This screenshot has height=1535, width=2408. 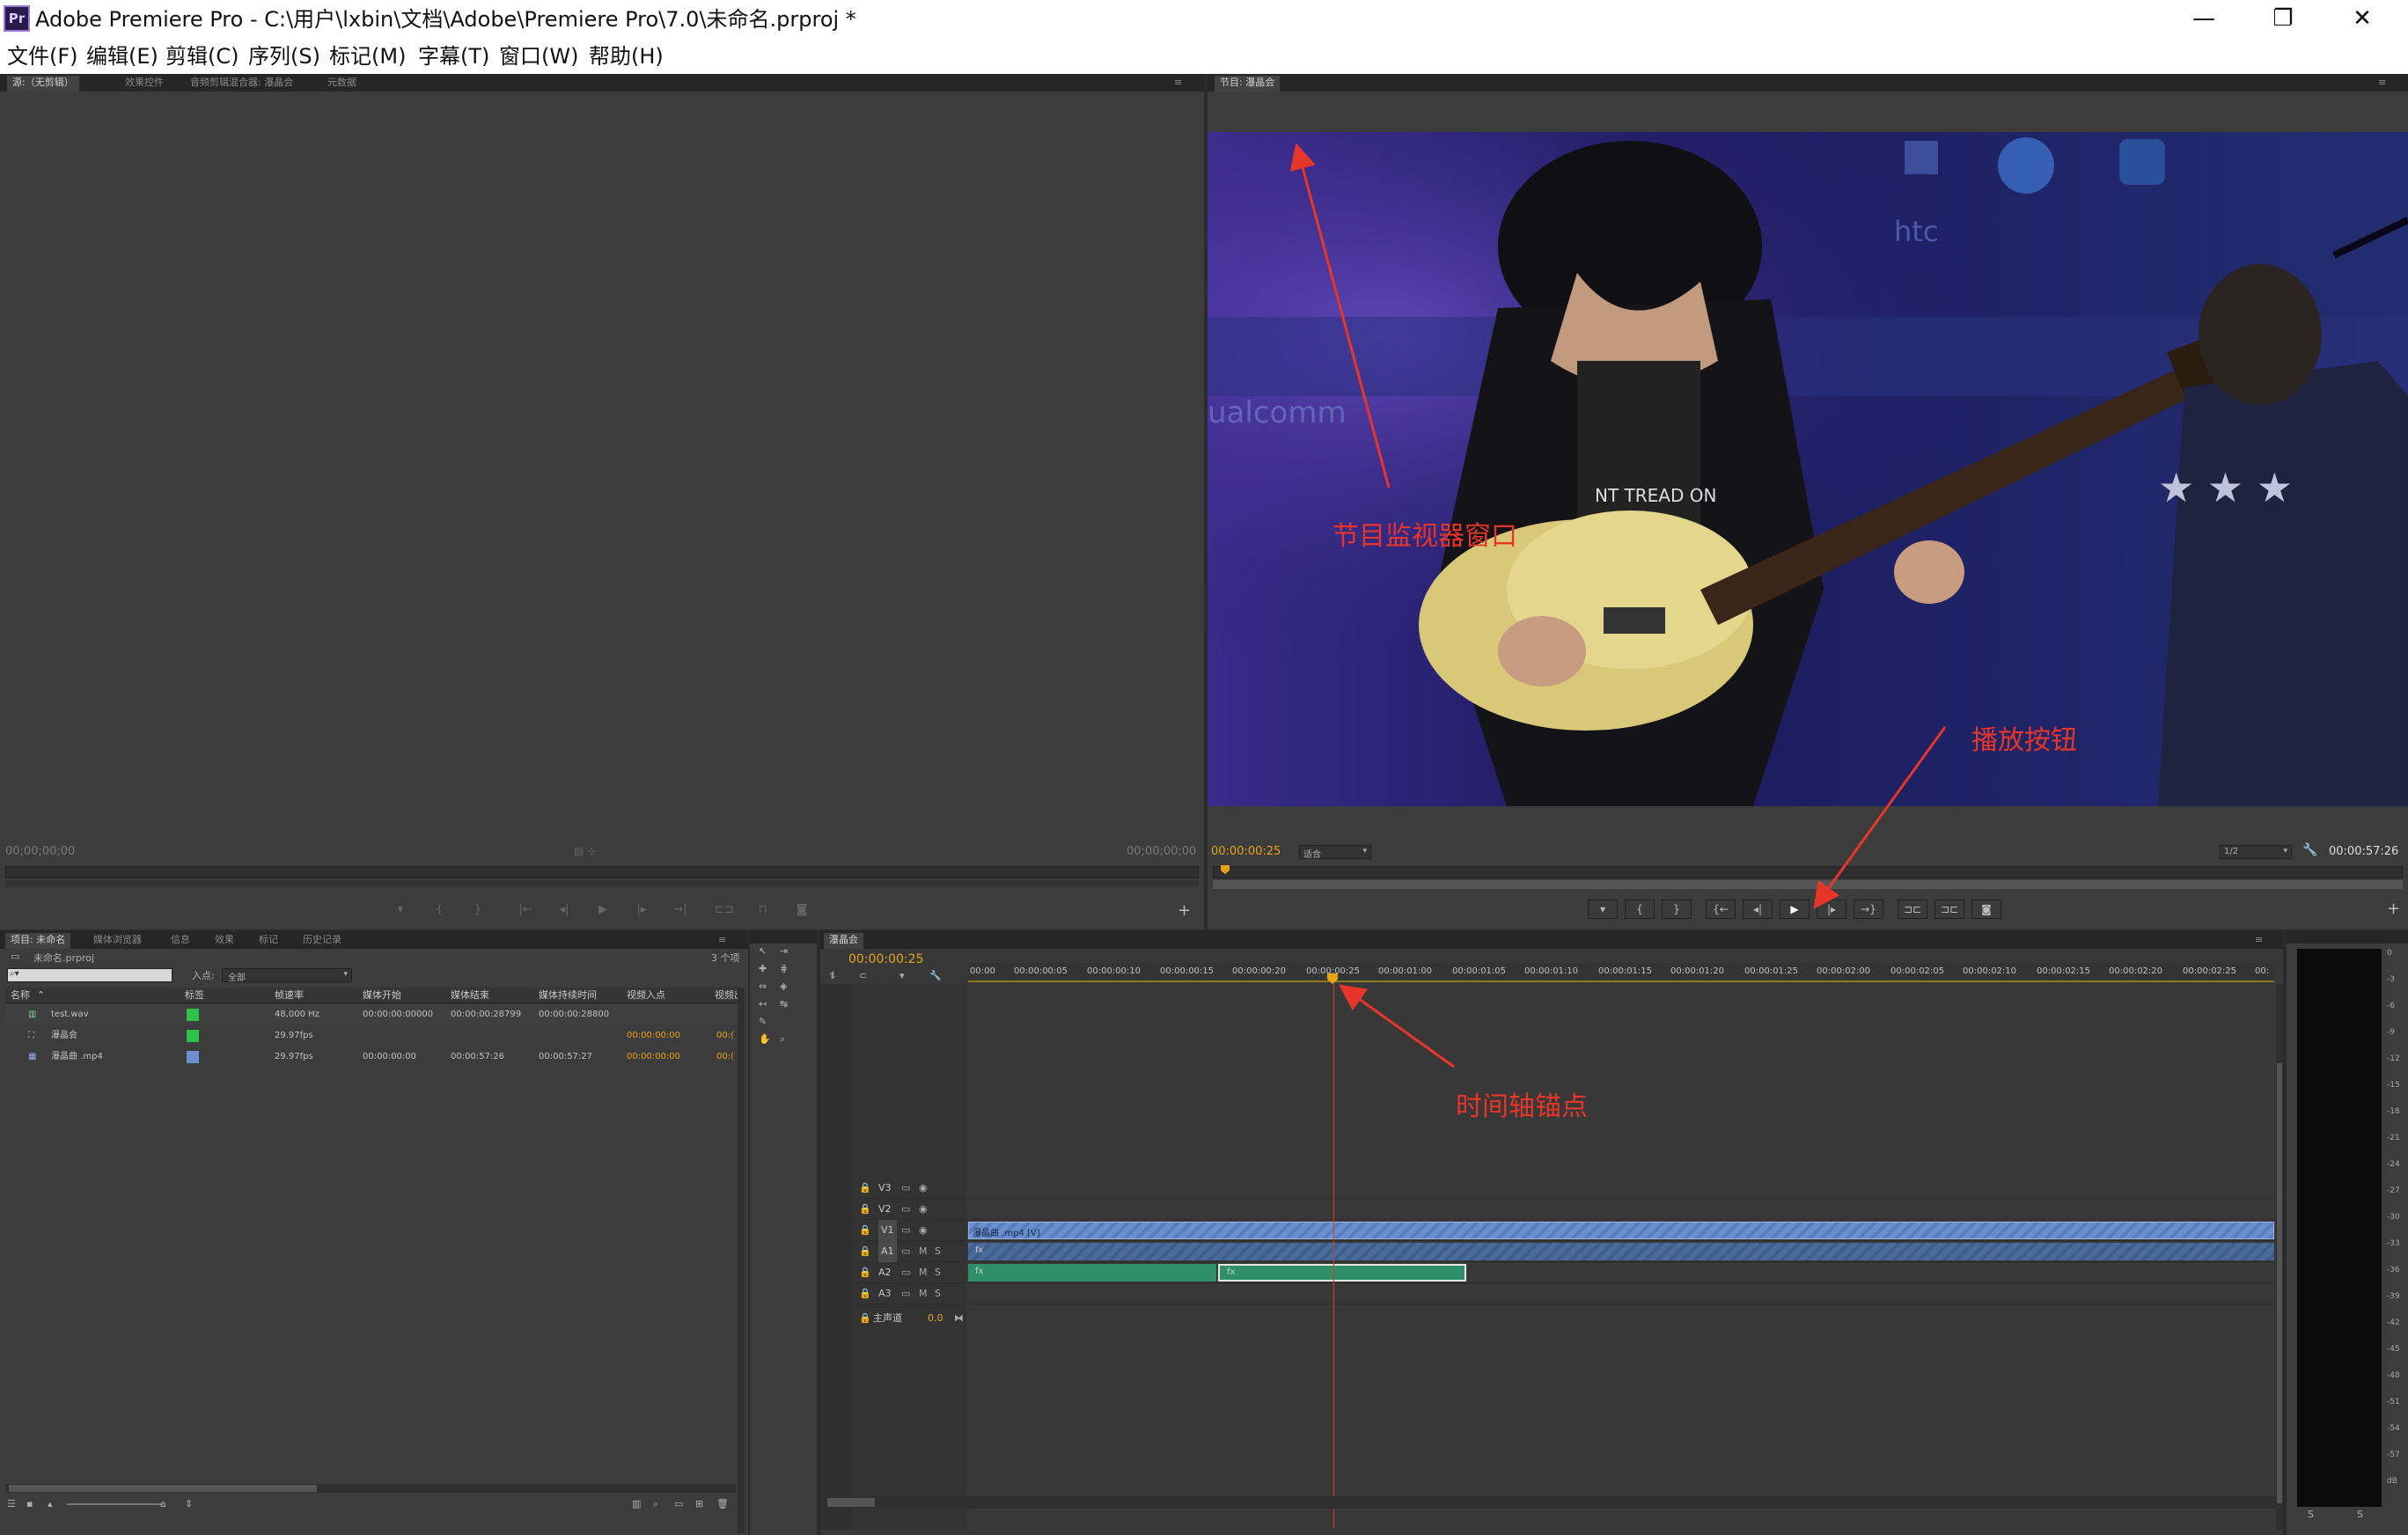 What do you see at coordinates (2024, 740) in the screenshot?
I see `annotation-play-button: 播放按钮` at bounding box center [2024, 740].